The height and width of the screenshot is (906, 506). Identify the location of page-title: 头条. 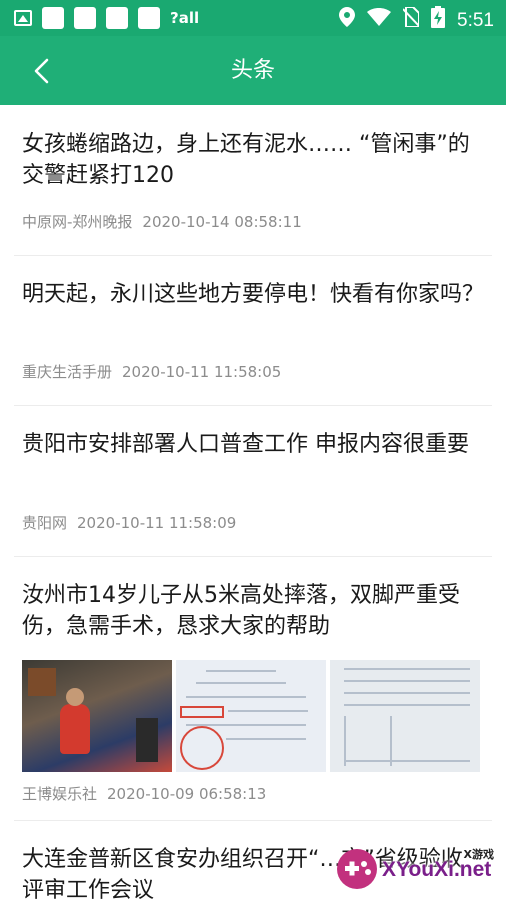
(252, 70).